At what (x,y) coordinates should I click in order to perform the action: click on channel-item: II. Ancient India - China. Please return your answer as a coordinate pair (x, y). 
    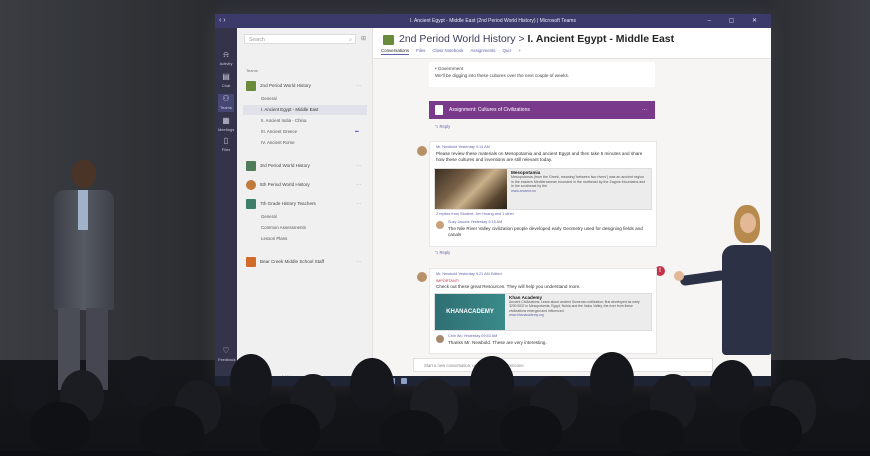
    Looking at the image, I should click on (305, 121).